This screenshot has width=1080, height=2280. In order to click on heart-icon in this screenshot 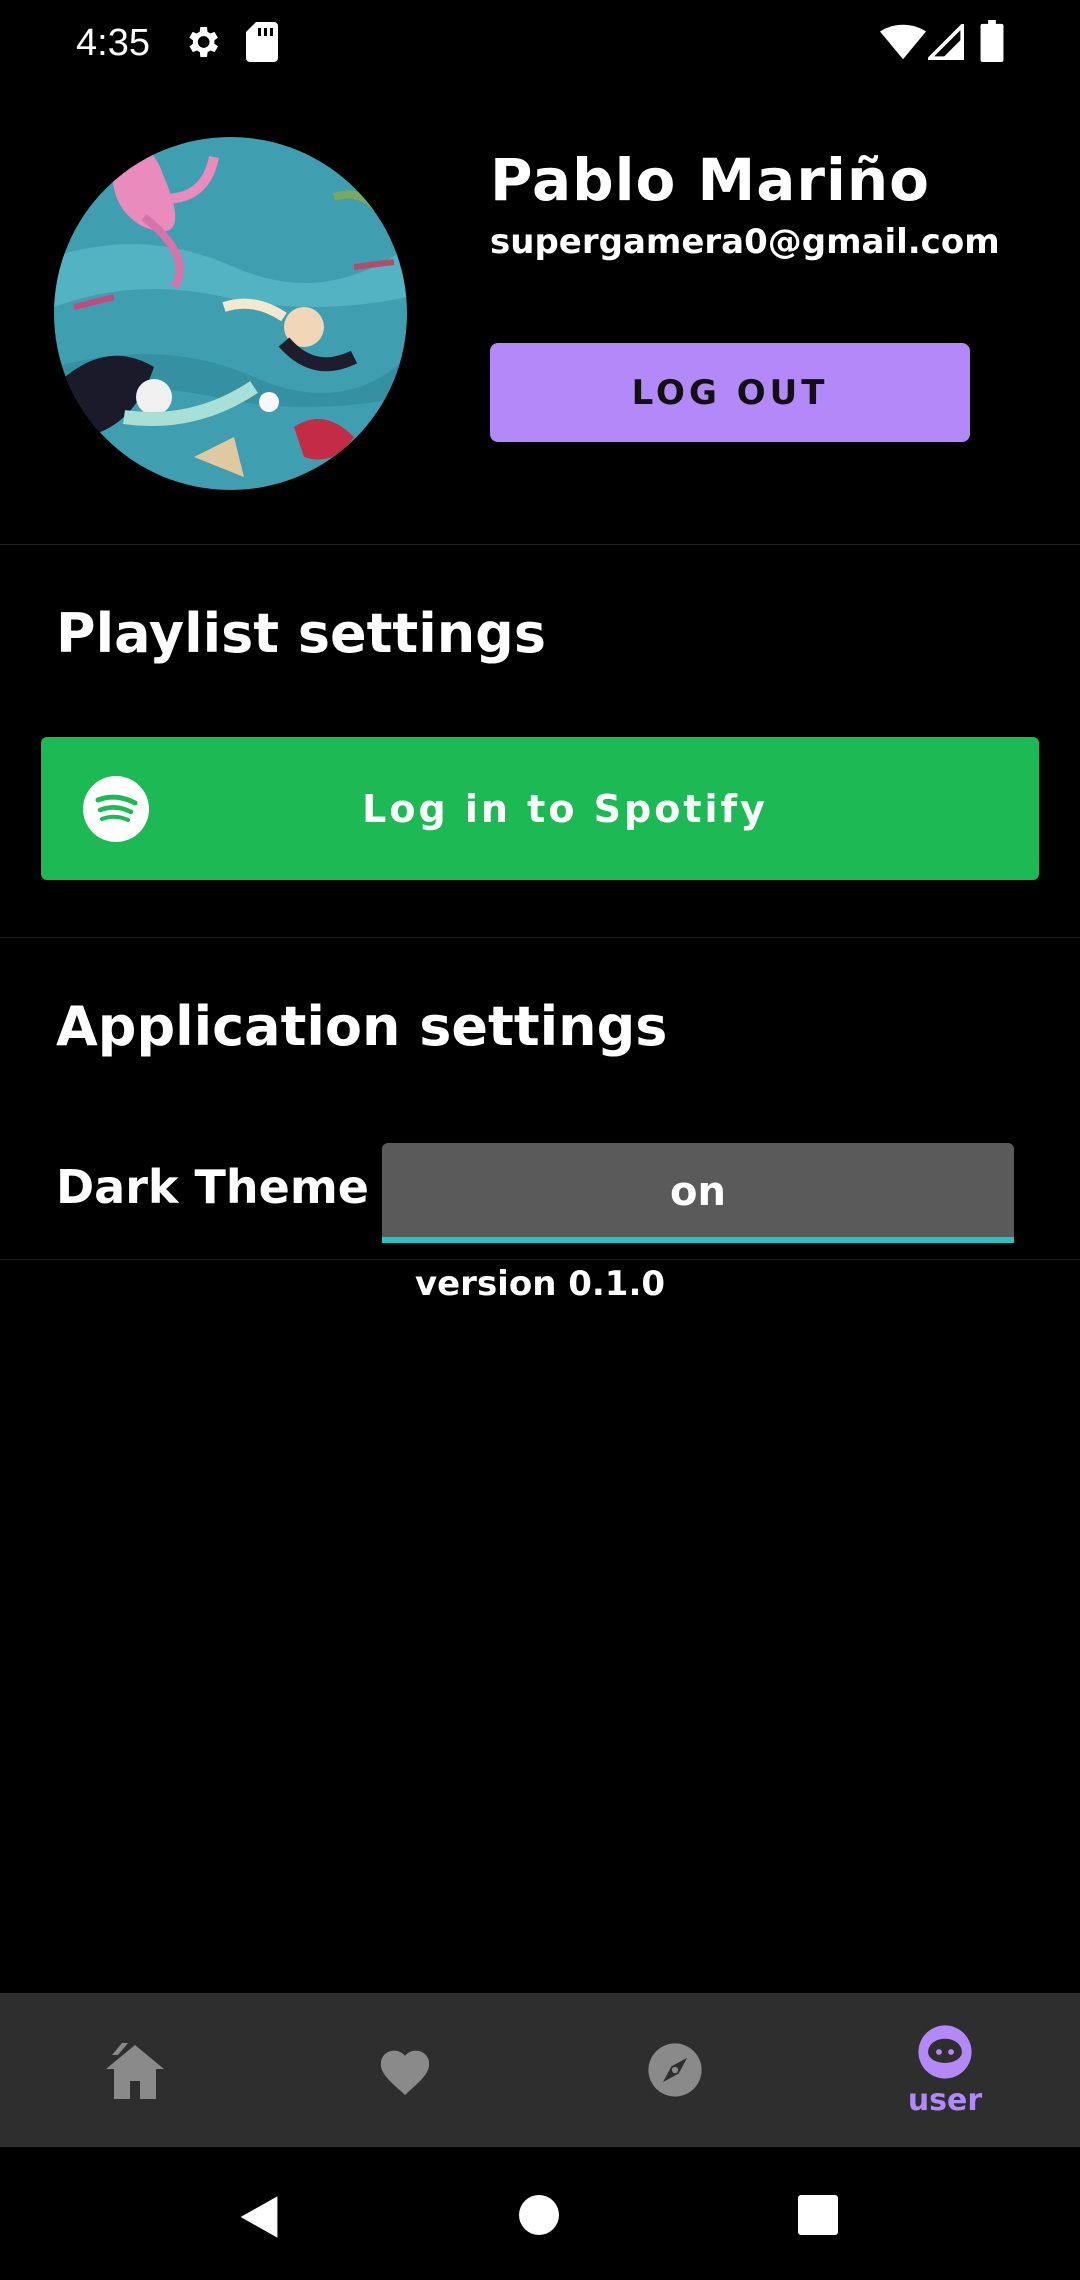, I will do `click(405, 2073)`.